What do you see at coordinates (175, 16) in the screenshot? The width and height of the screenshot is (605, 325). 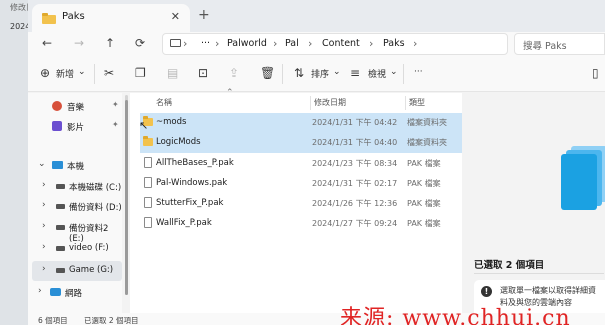 I see `close-tab-icon: ✕` at bounding box center [175, 16].